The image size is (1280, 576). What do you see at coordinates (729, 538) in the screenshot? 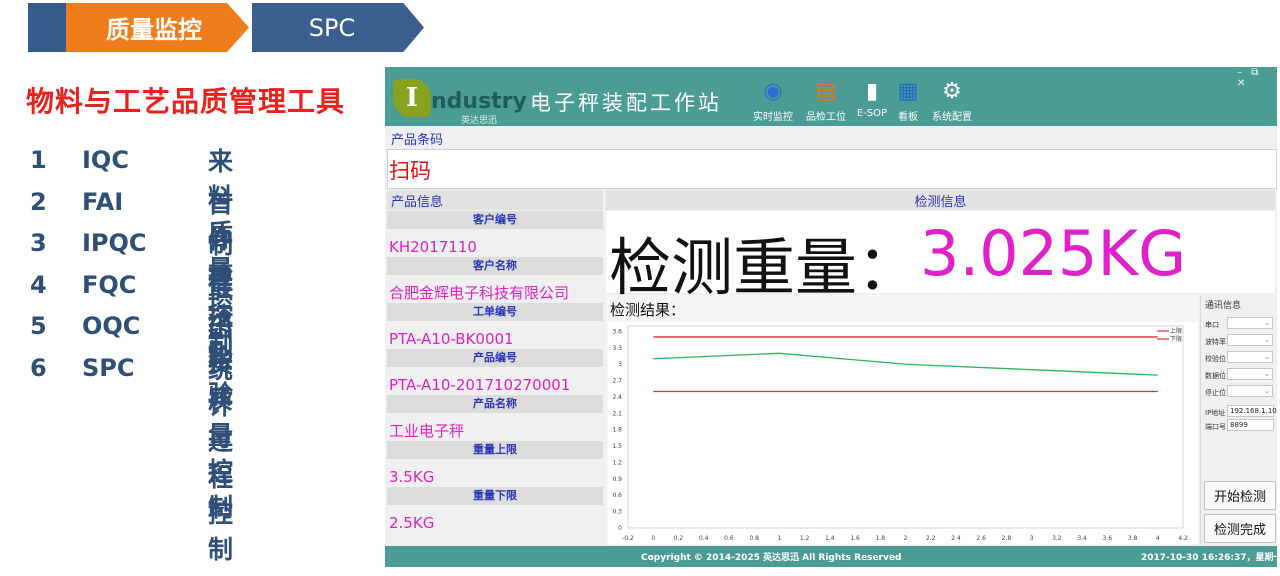
I see `x-tick-label: 0.6` at bounding box center [729, 538].